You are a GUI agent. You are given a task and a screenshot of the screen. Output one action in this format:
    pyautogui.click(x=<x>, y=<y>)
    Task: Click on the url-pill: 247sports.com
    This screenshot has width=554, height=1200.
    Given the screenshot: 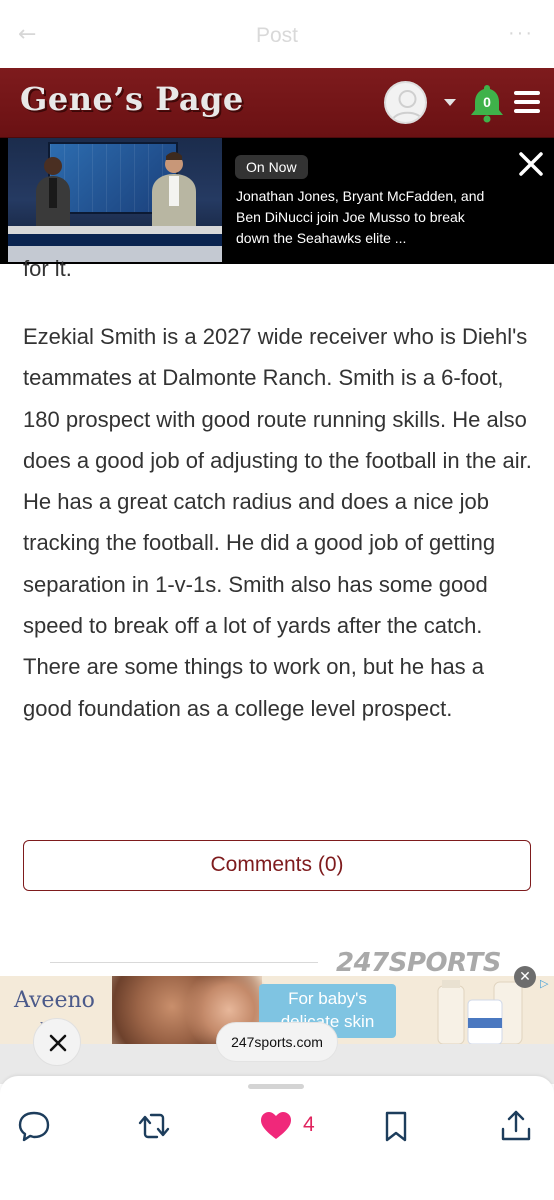 What is the action you would take?
    pyautogui.click(x=277, y=1042)
    